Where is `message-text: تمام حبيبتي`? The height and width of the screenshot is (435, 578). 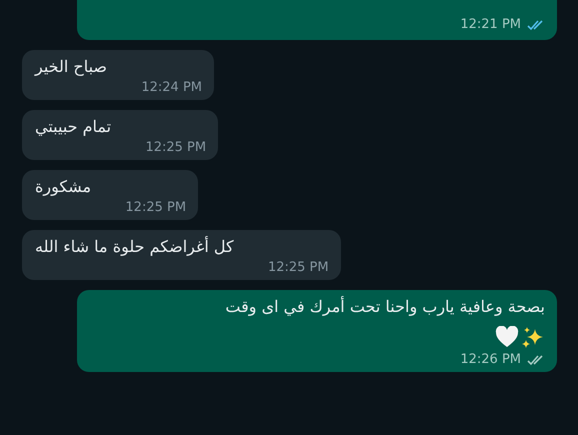 message-text: تمام حبيبتي is located at coordinates (73, 127).